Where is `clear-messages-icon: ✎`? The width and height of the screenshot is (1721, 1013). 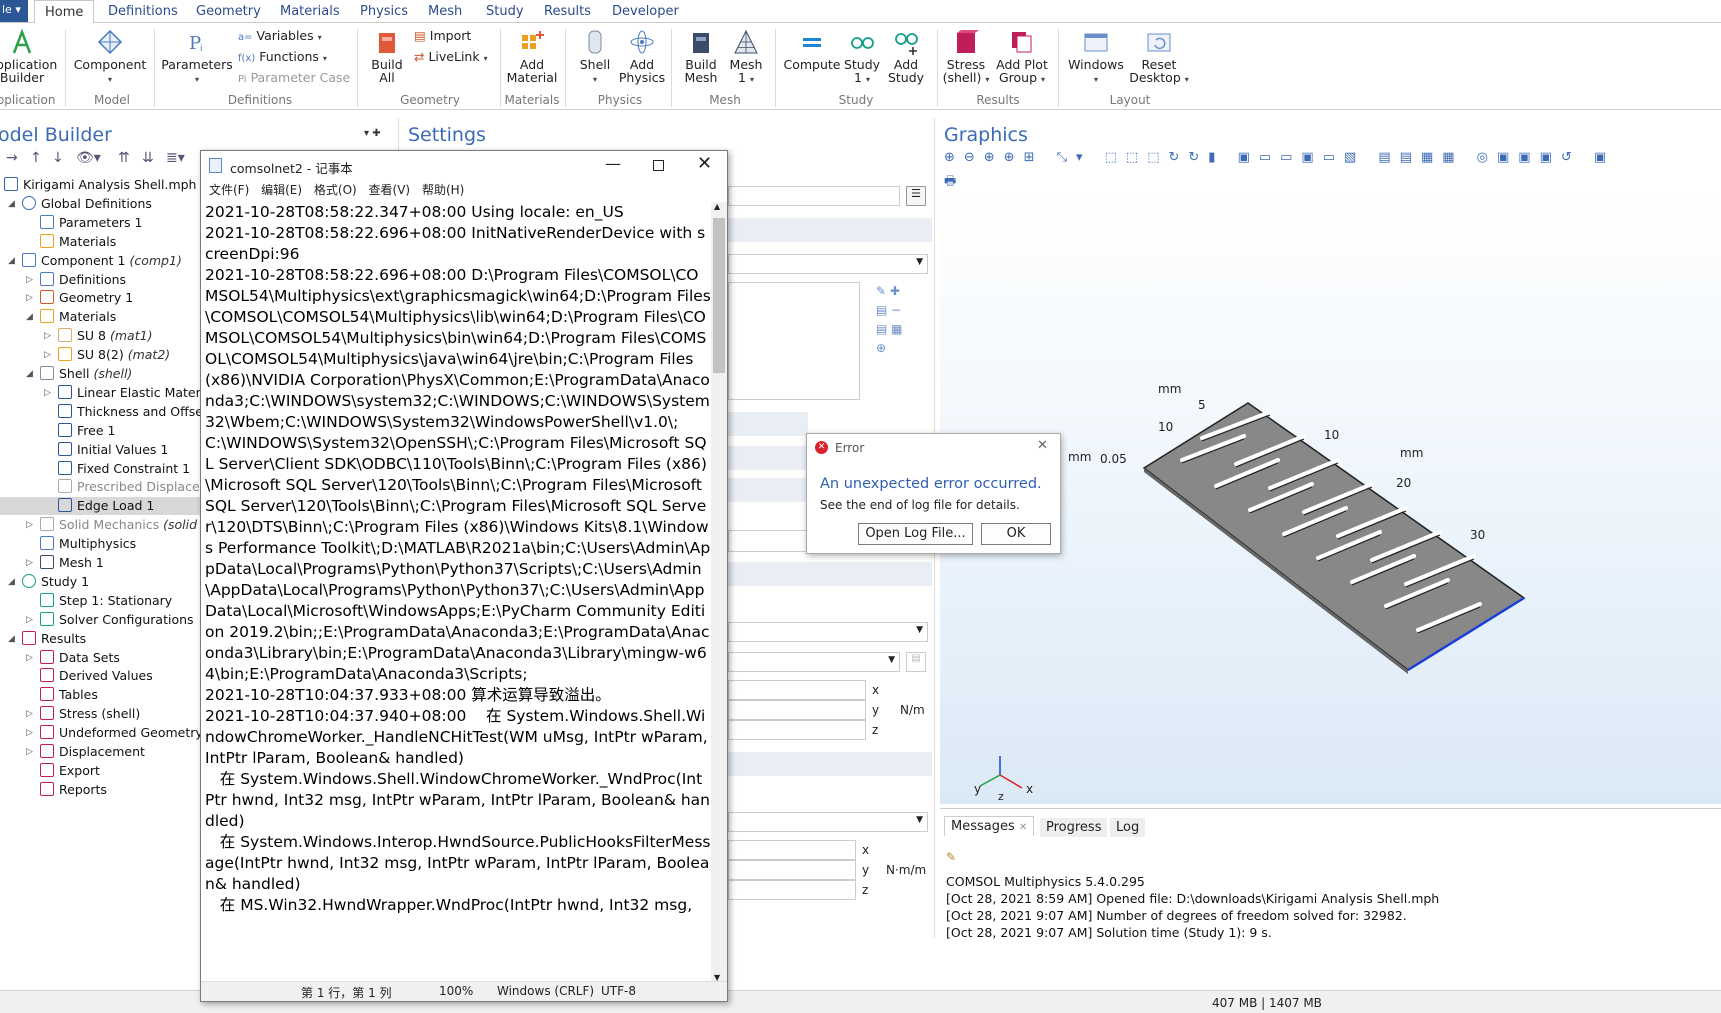 clear-messages-icon: ✎ is located at coordinates (951, 857).